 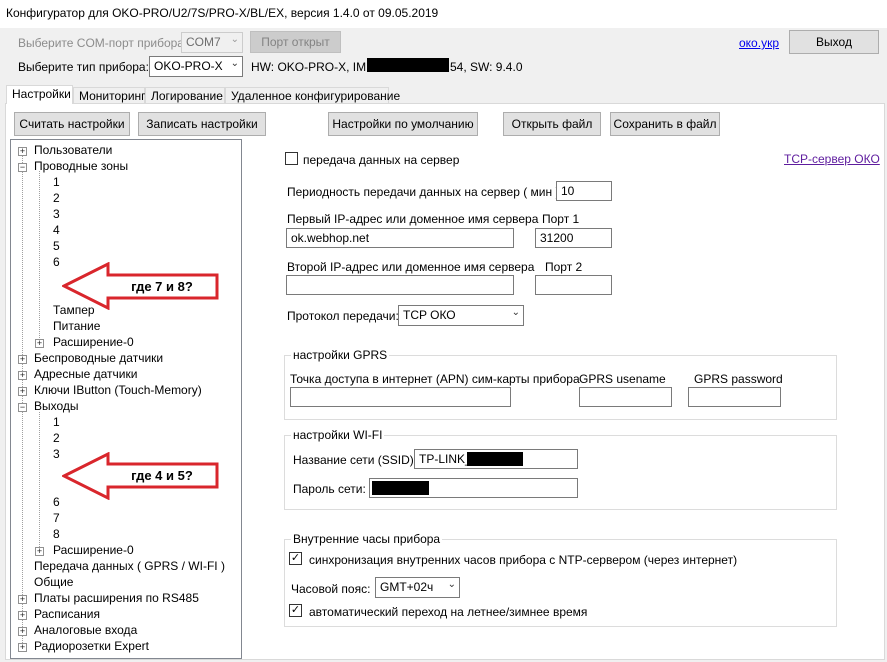 What do you see at coordinates (622, 379) in the screenshot?
I see `gprs-user-label: GPRS usename` at bounding box center [622, 379].